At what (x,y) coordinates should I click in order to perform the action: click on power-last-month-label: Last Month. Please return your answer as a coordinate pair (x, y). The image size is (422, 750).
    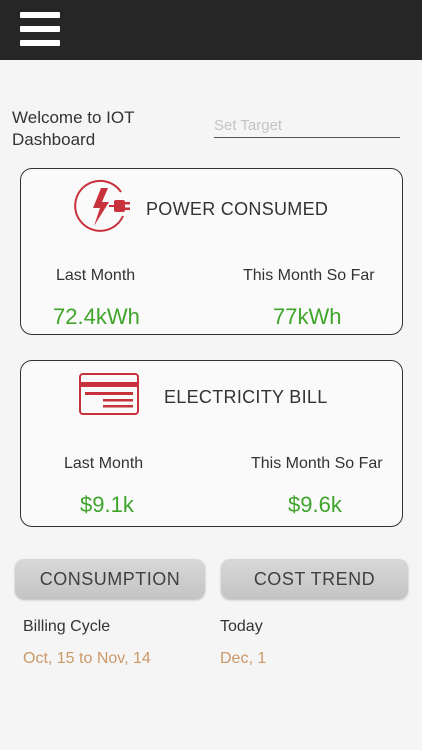
    Looking at the image, I should click on (96, 275).